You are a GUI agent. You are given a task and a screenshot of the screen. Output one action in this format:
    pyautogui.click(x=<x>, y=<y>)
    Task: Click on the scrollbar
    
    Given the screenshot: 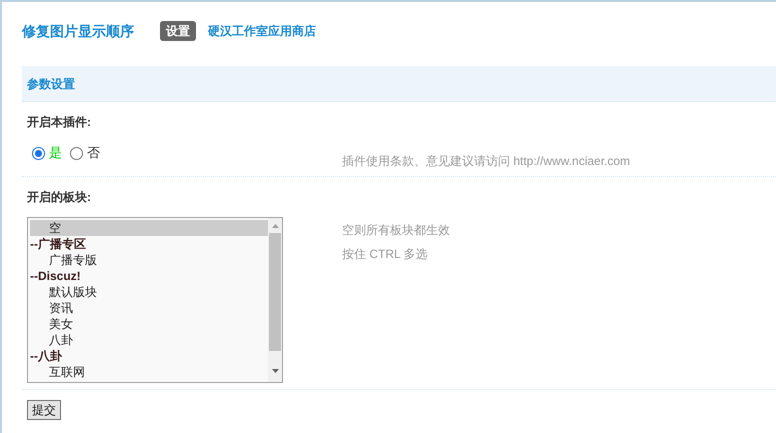 What is the action you would take?
    pyautogui.click(x=275, y=300)
    